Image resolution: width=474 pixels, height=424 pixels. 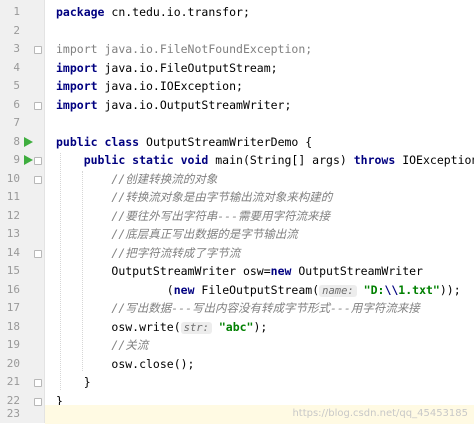 What do you see at coordinates (380, 413) in the screenshot?
I see `watermark: https://blog.csdn.net/qq_45453185` at bounding box center [380, 413].